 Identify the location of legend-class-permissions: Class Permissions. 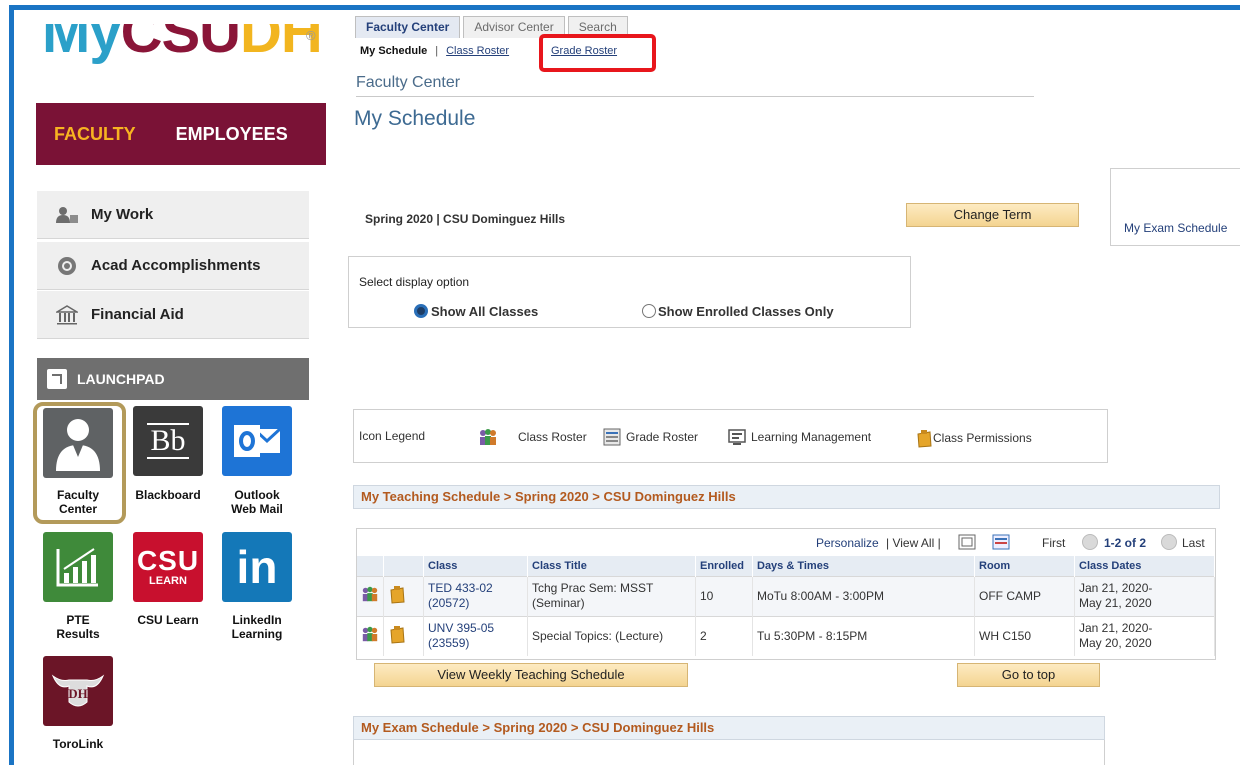
(973, 438).